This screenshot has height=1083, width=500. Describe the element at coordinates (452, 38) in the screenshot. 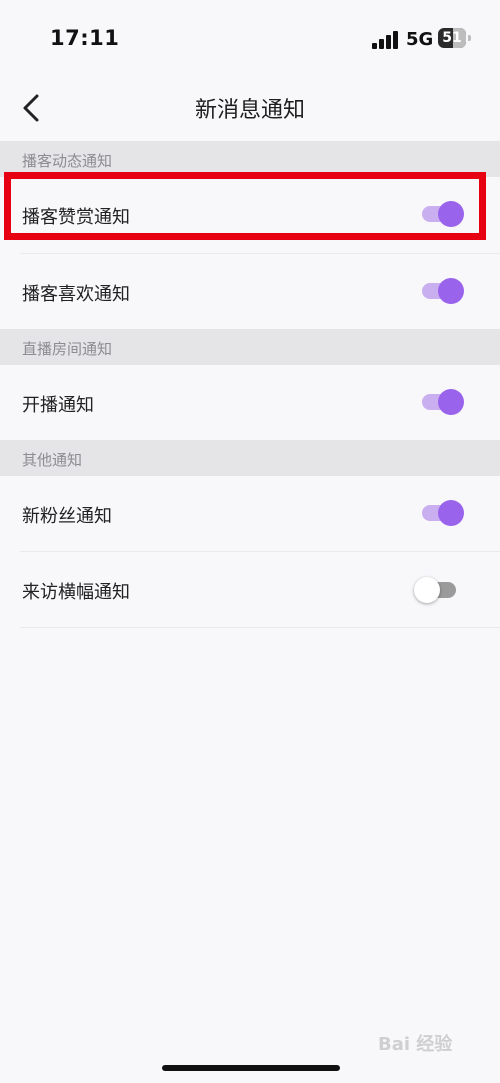

I see `battery-level: 51` at that location.